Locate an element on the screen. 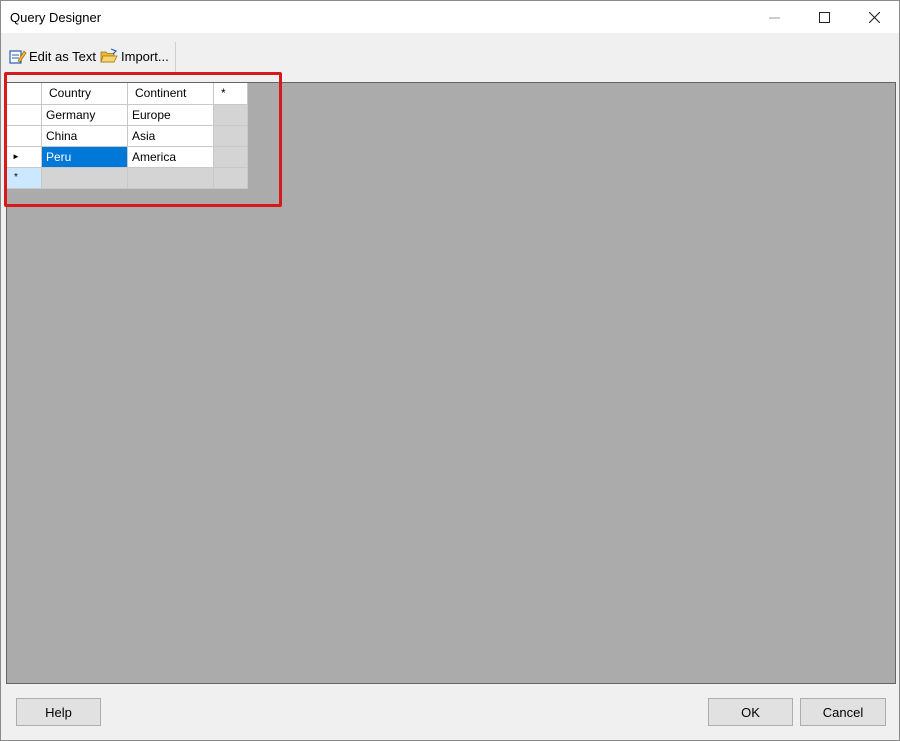 This screenshot has height=741, width=900. maximize-icon is located at coordinates (824, 17).